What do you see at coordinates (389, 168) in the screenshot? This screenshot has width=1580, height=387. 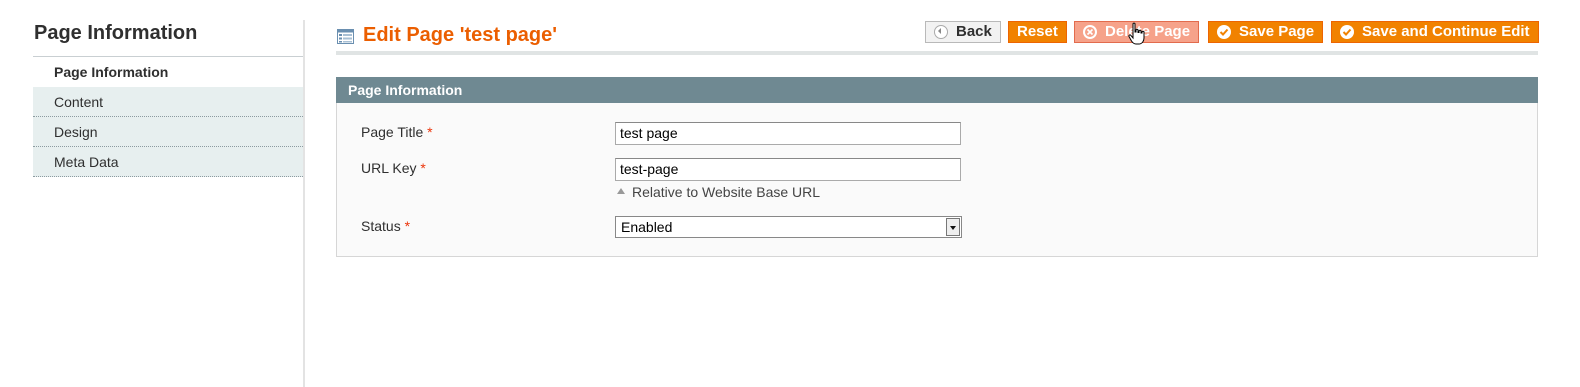 I see `url-key-label-text: URL Key` at bounding box center [389, 168].